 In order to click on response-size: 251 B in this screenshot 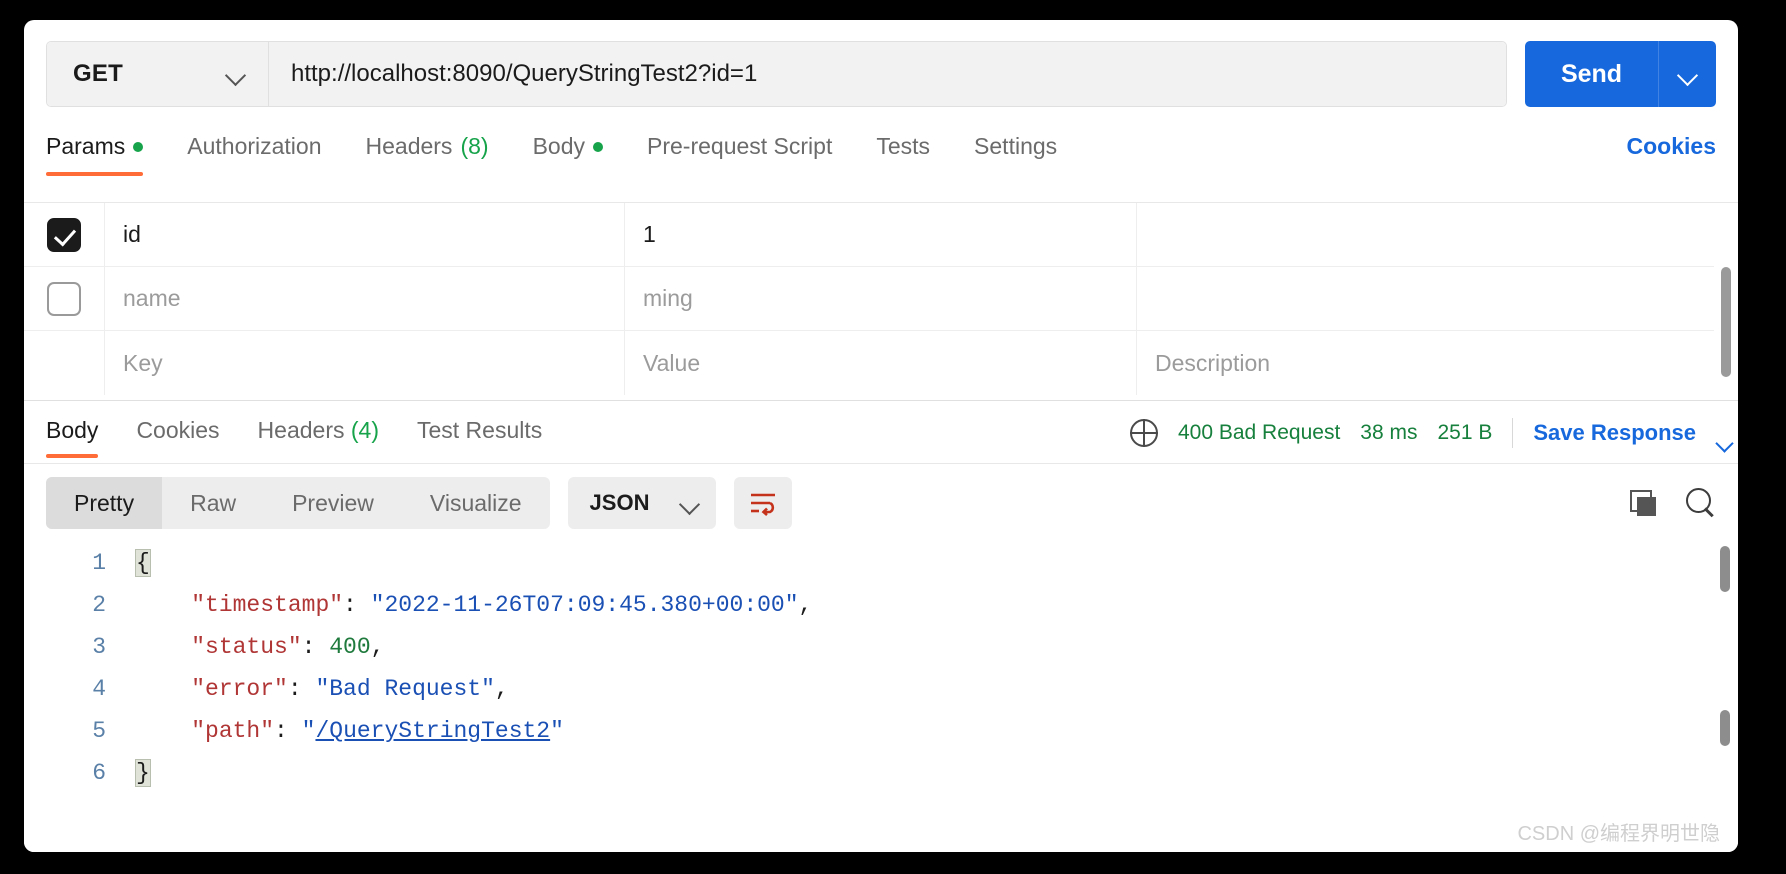, I will do `click(1465, 432)`.